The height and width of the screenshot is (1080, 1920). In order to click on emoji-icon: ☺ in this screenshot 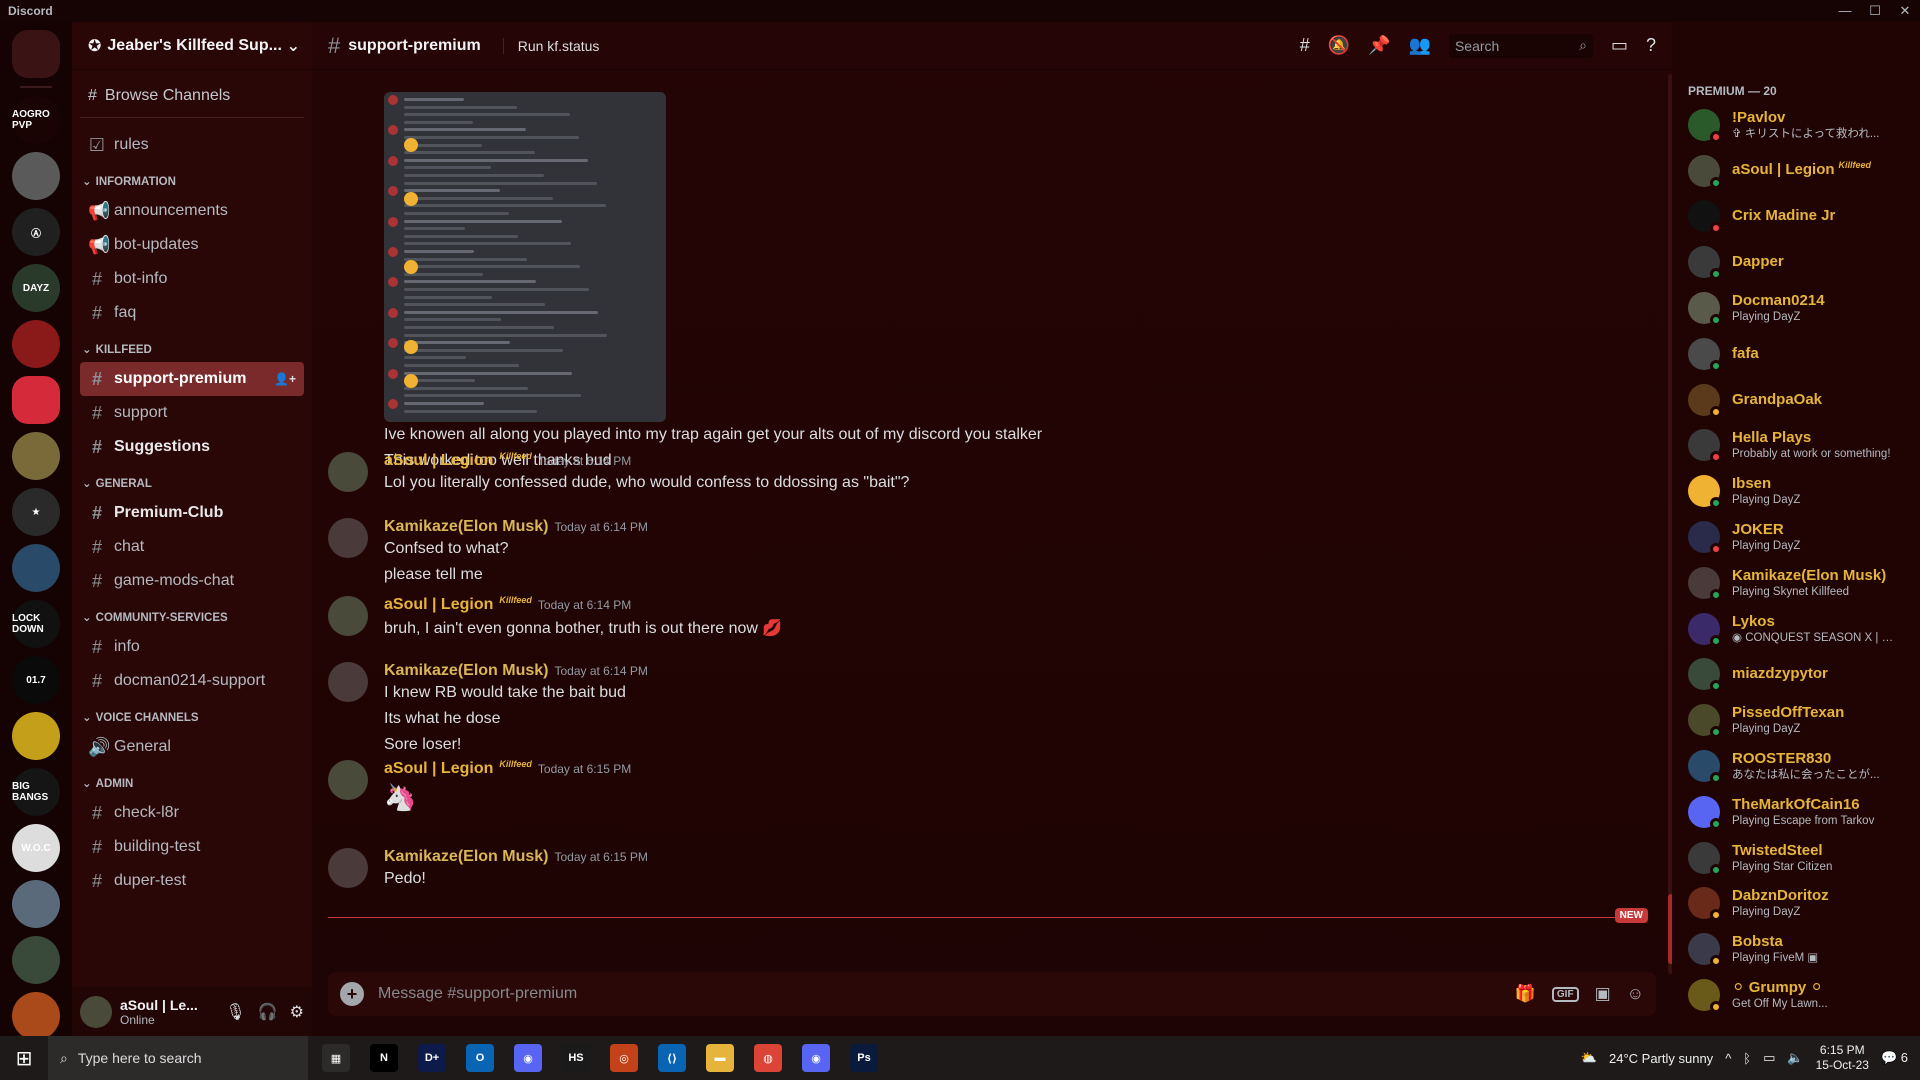, I will do `click(1635, 994)`.